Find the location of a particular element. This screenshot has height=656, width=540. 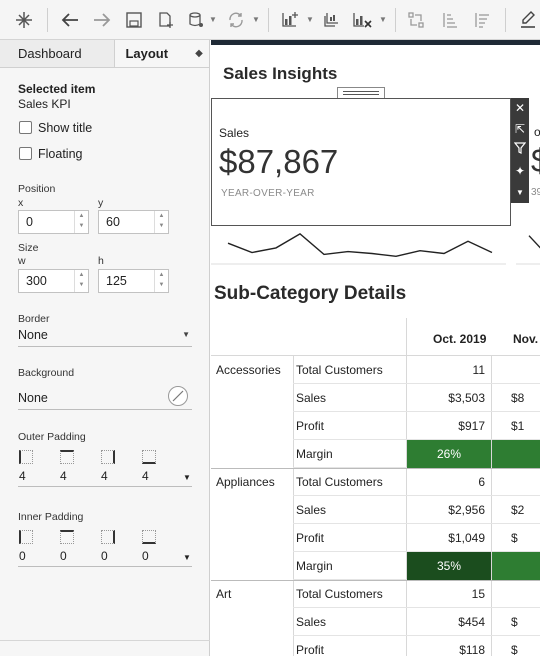

category-label: Accessories is located at coordinates (248, 370).